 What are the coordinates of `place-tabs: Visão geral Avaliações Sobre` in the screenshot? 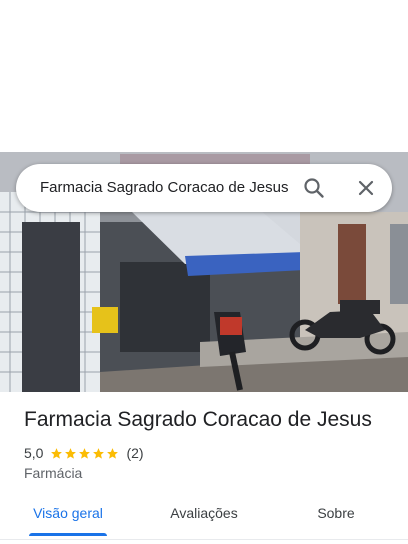 It's located at (204, 516).